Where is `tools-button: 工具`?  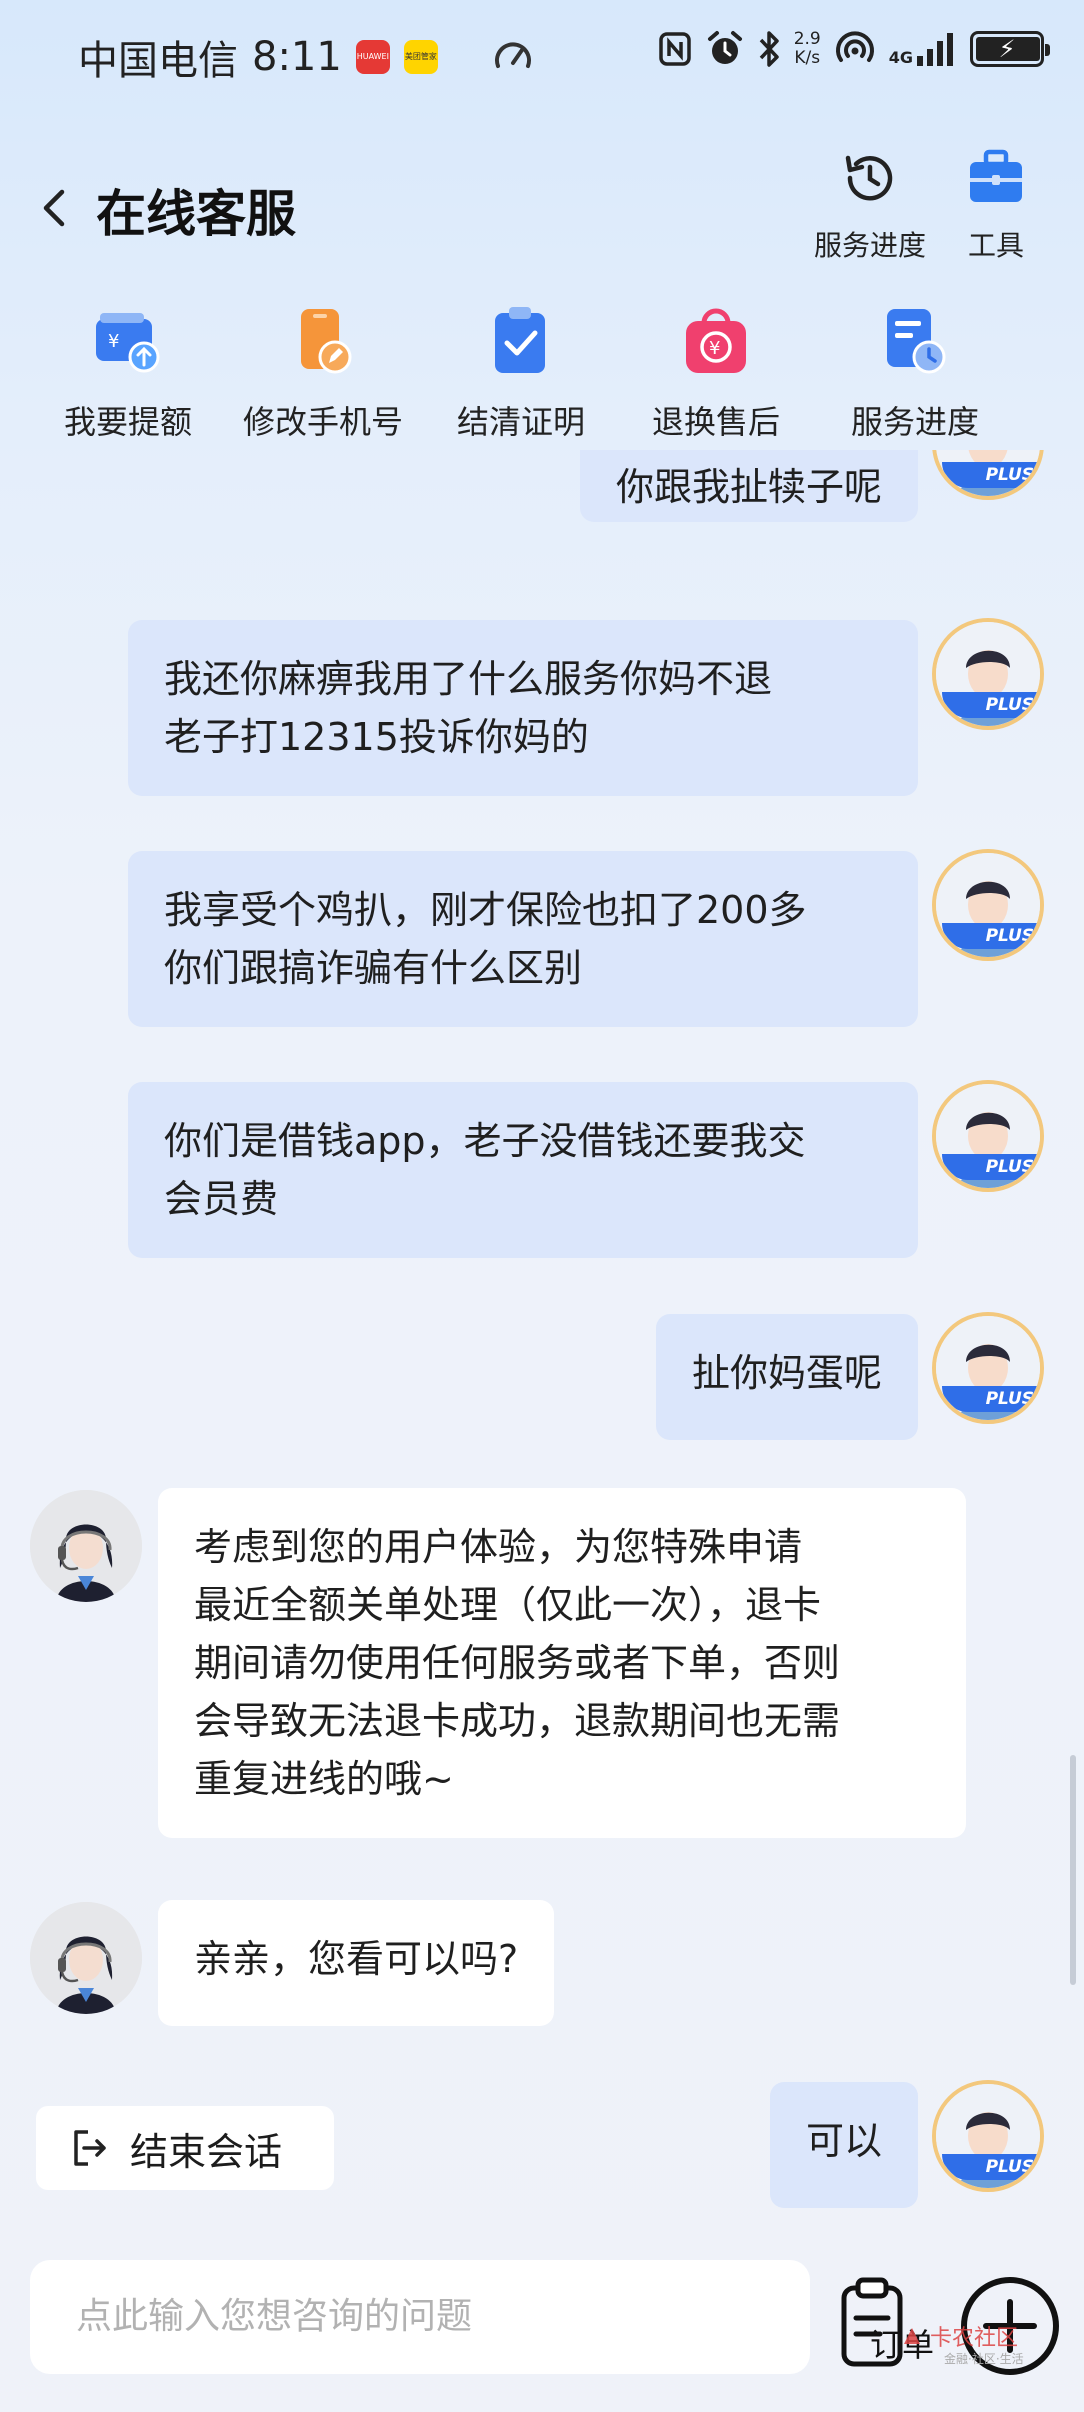 tools-button: 工具 is located at coordinates (996, 206).